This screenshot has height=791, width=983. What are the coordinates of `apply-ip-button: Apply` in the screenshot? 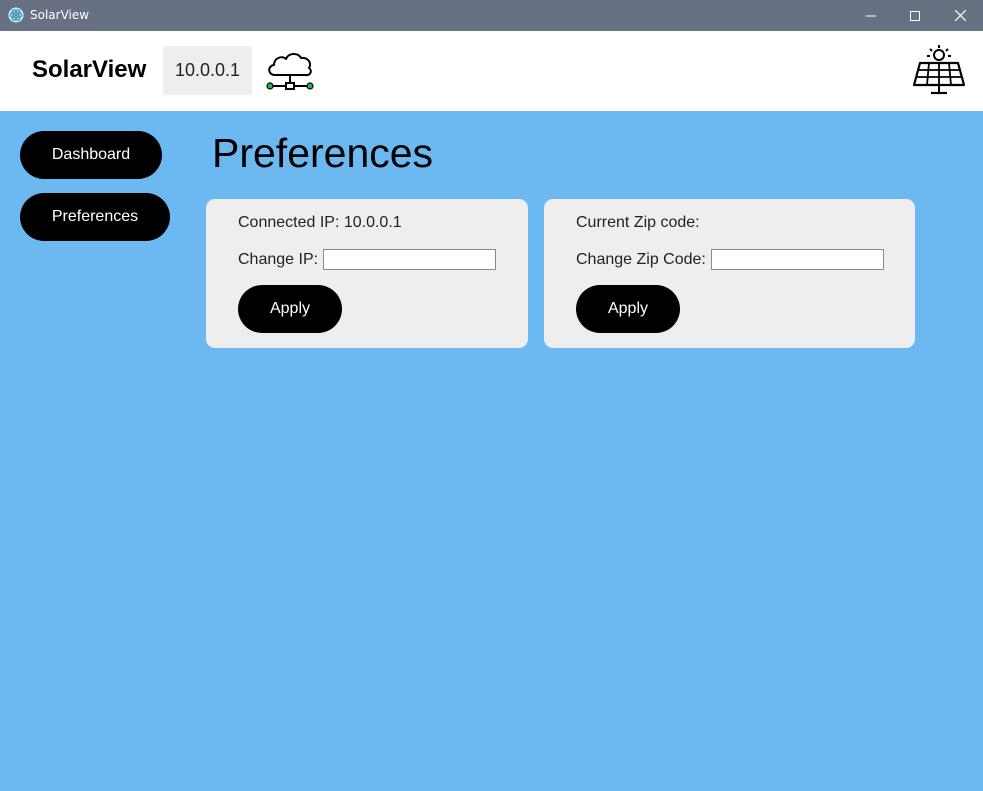 It's located at (290, 309).